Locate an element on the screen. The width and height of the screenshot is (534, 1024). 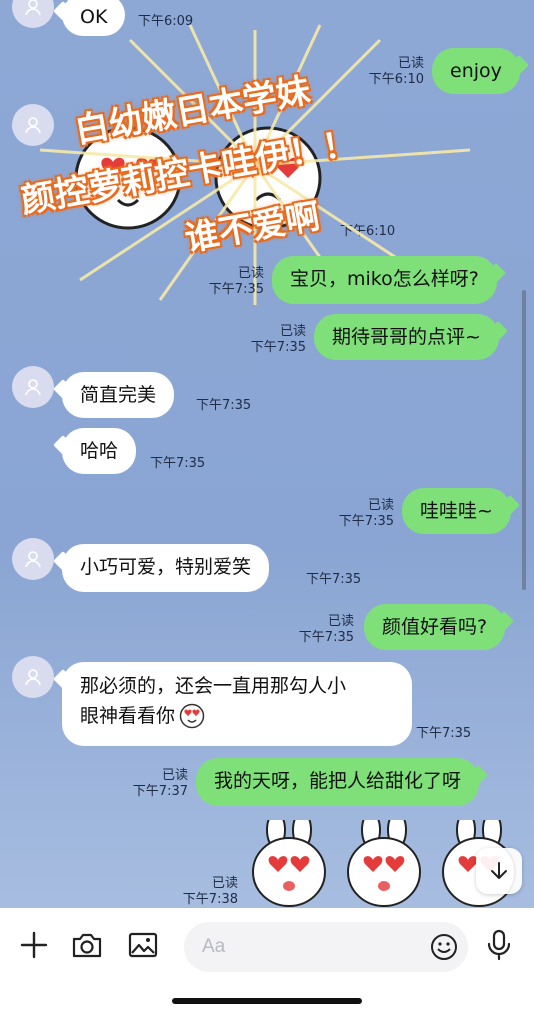
plus-icon is located at coordinates (34, 945).